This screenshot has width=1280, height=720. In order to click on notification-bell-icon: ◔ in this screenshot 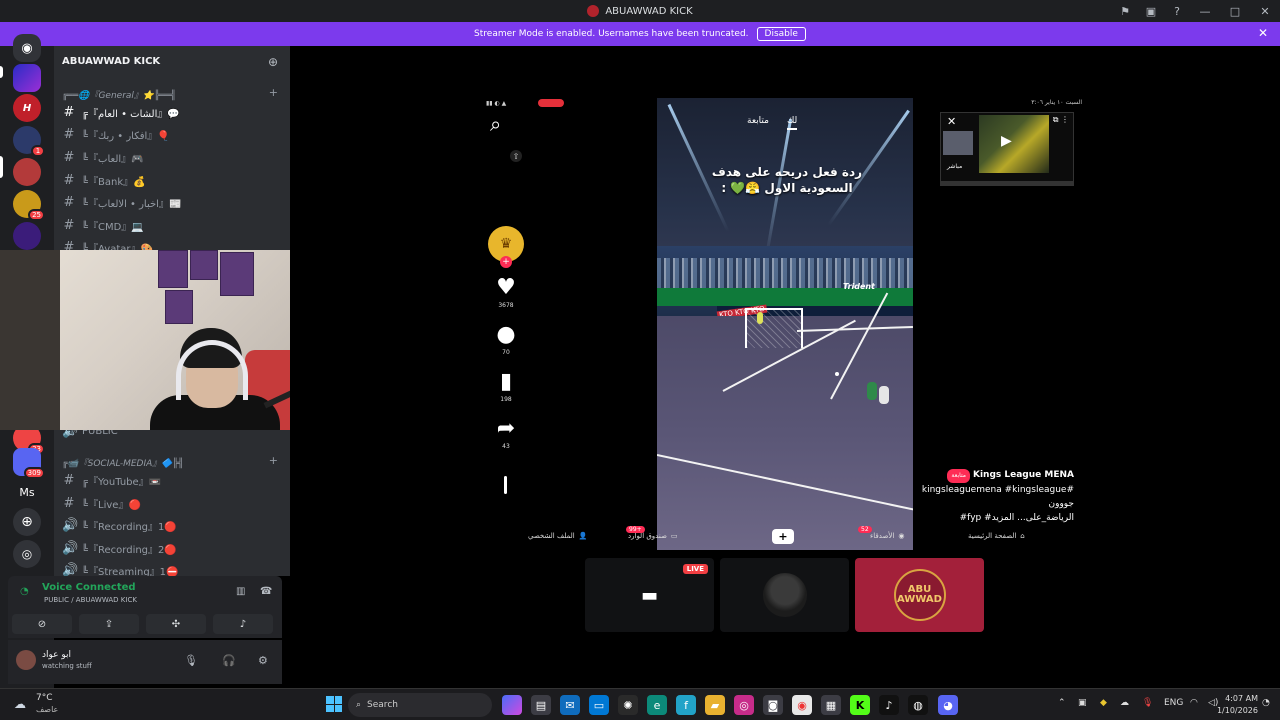, I will do `click(1266, 703)`.